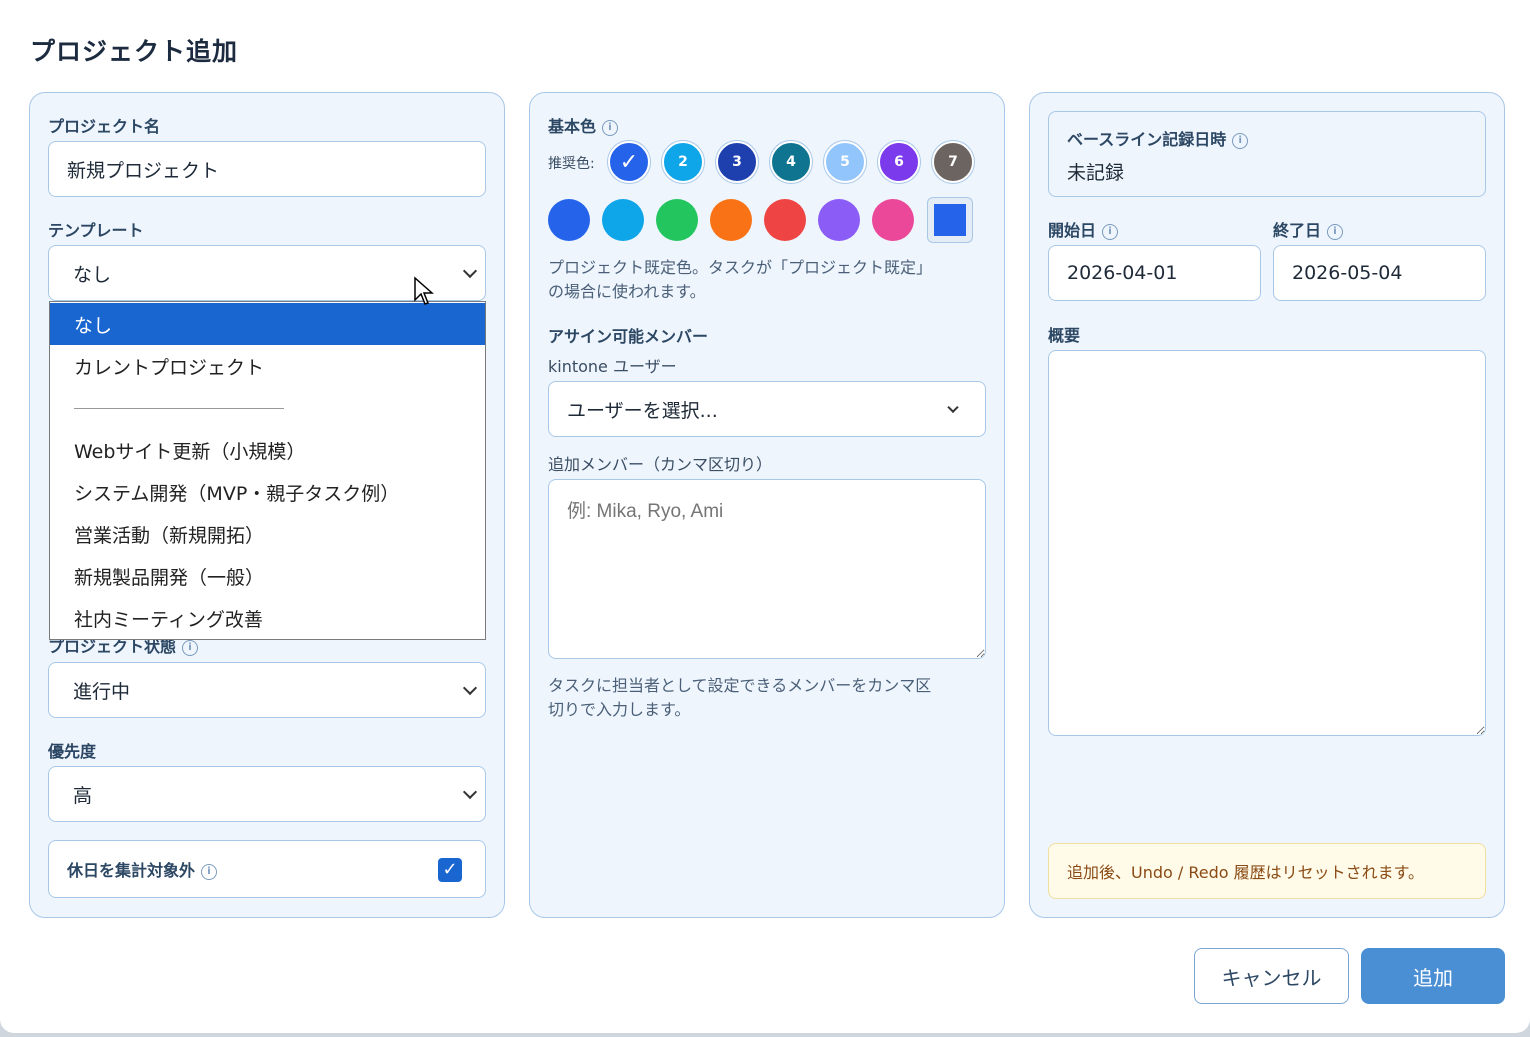 This screenshot has height=1037, width=1530. I want to click on kintone-user-label: kintone ユーザー, so click(612, 366).